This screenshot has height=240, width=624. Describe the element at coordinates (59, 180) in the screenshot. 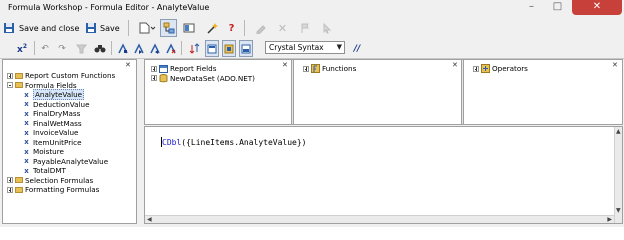

I see `tree-label: Selection Formulas` at that location.